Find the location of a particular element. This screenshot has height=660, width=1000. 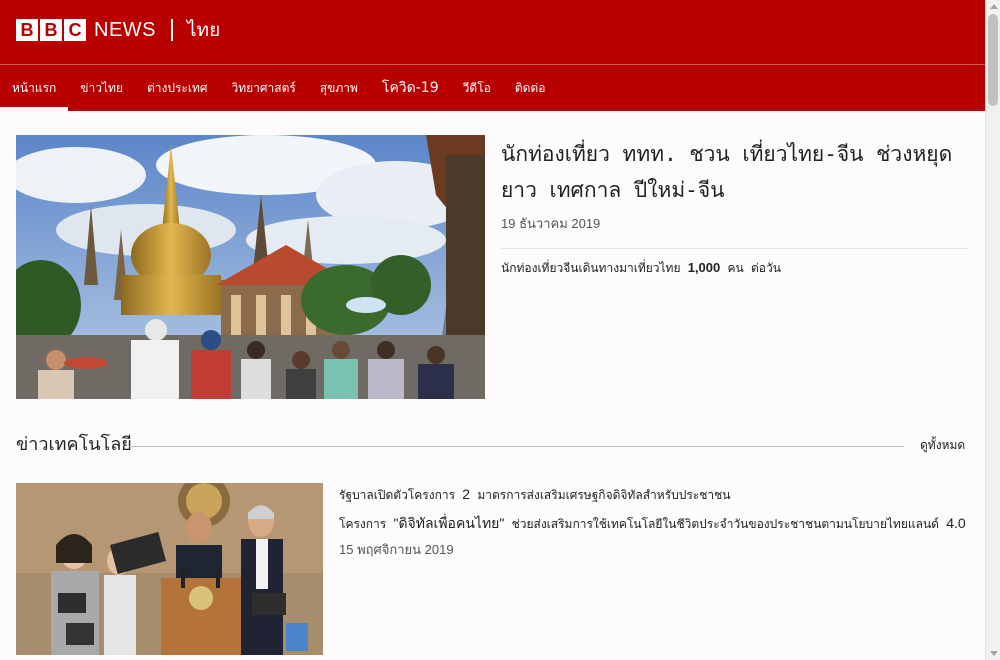

section-title: ข่าวเทคโนโลยี is located at coordinates (74, 444).